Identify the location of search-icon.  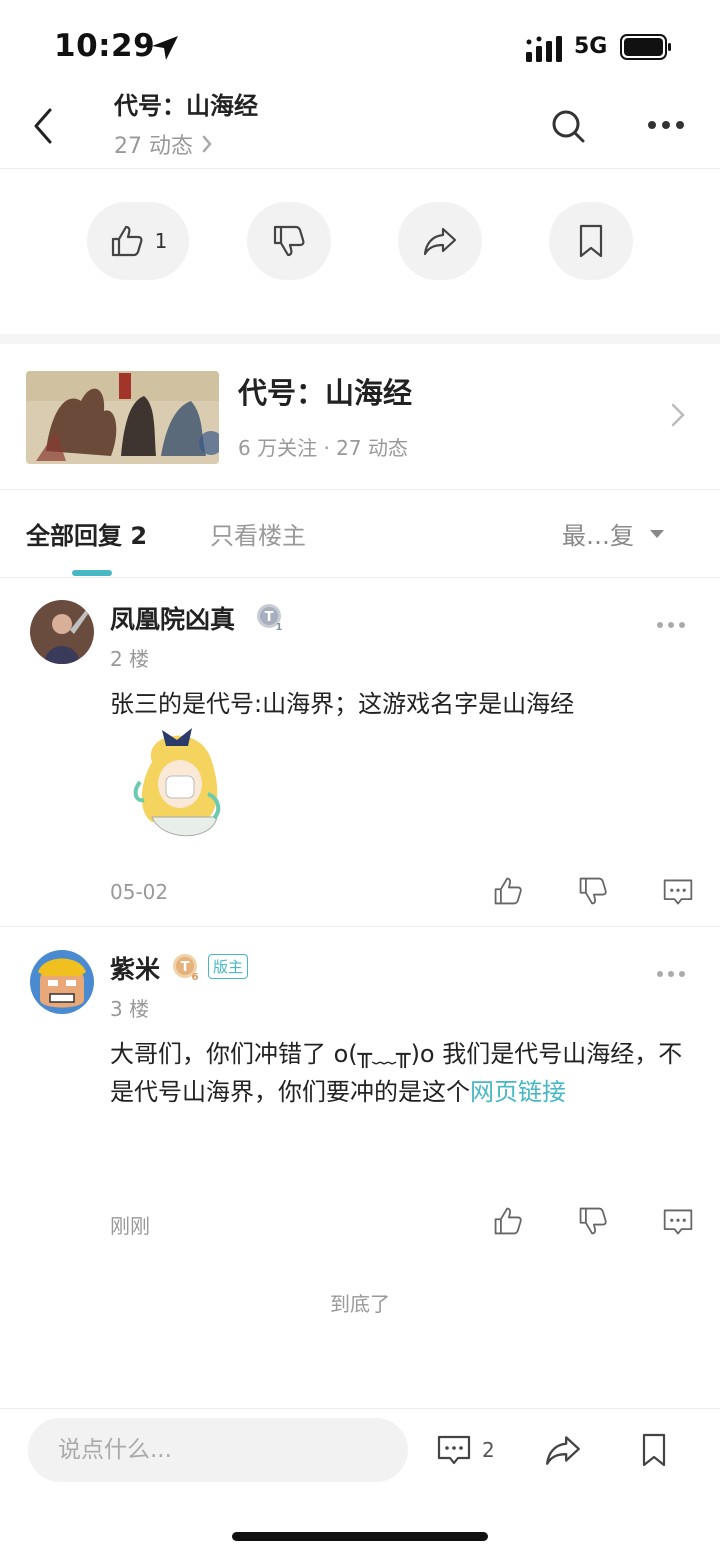
(568, 126).